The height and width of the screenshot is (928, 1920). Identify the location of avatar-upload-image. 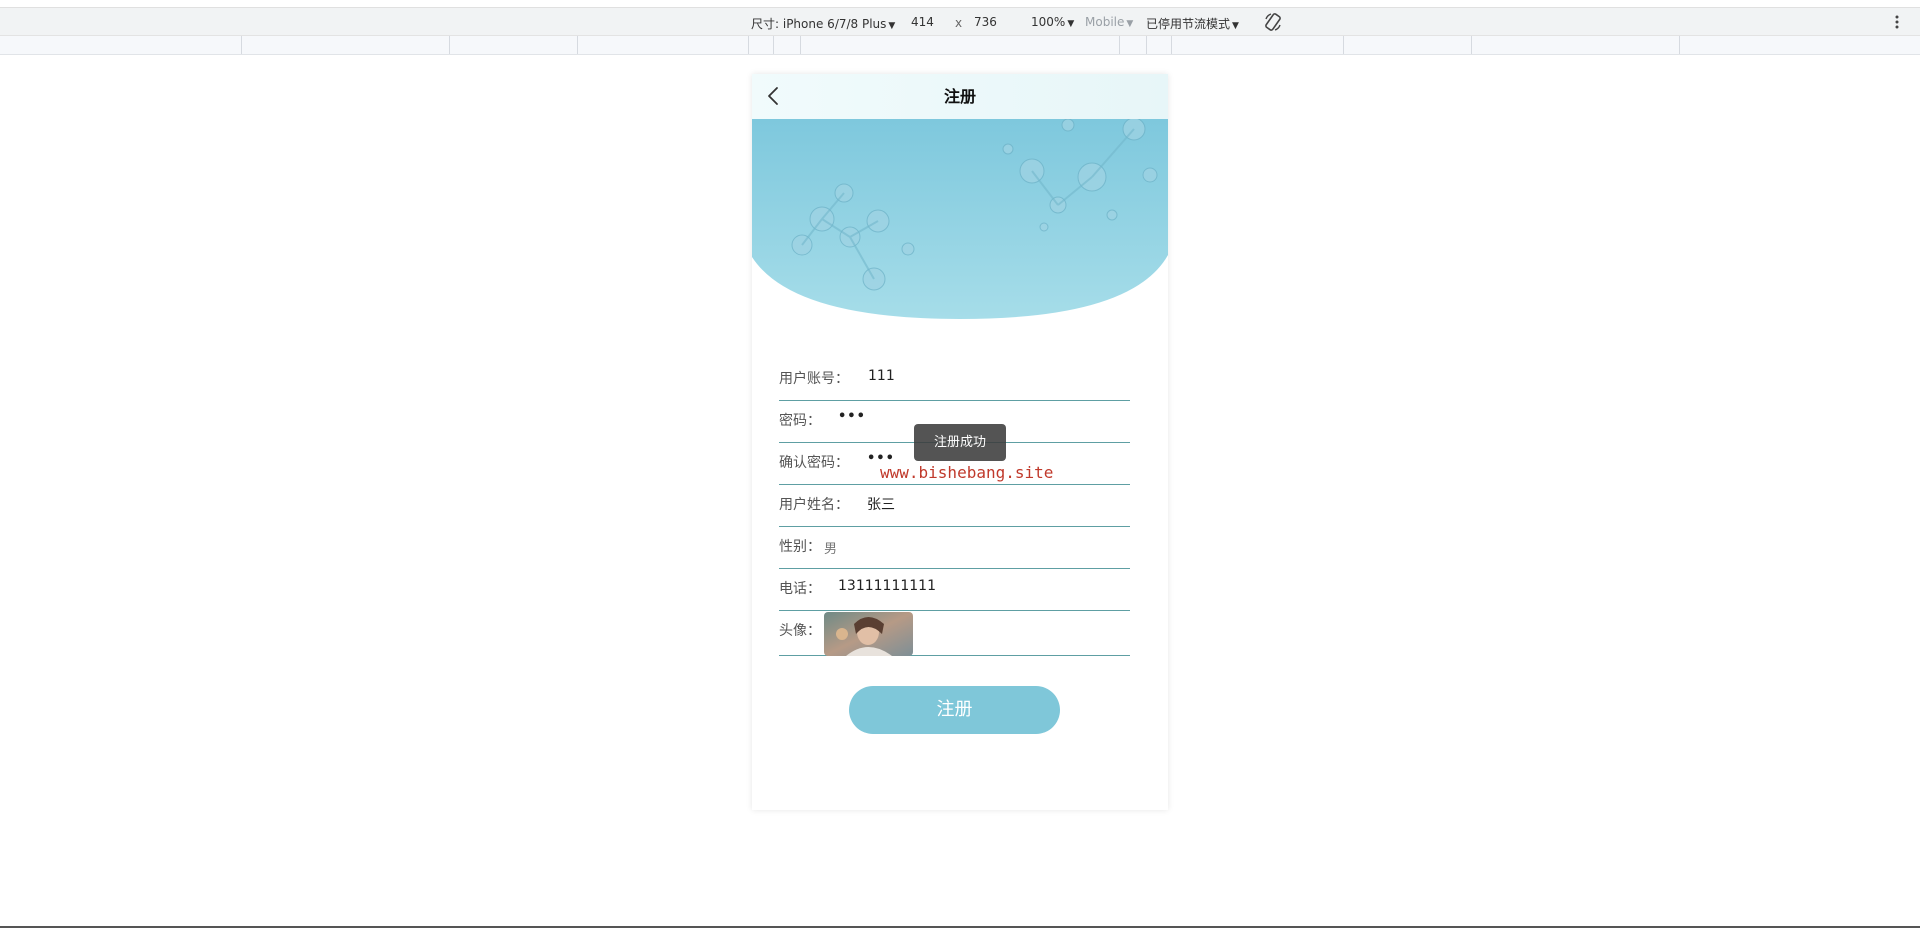
(868, 634).